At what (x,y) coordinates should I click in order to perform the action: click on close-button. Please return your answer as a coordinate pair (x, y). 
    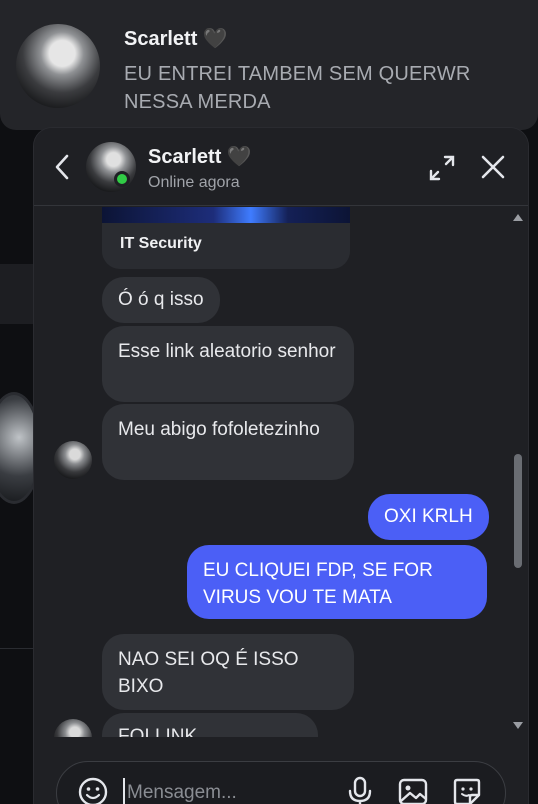
    Looking at the image, I should click on (493, 167).